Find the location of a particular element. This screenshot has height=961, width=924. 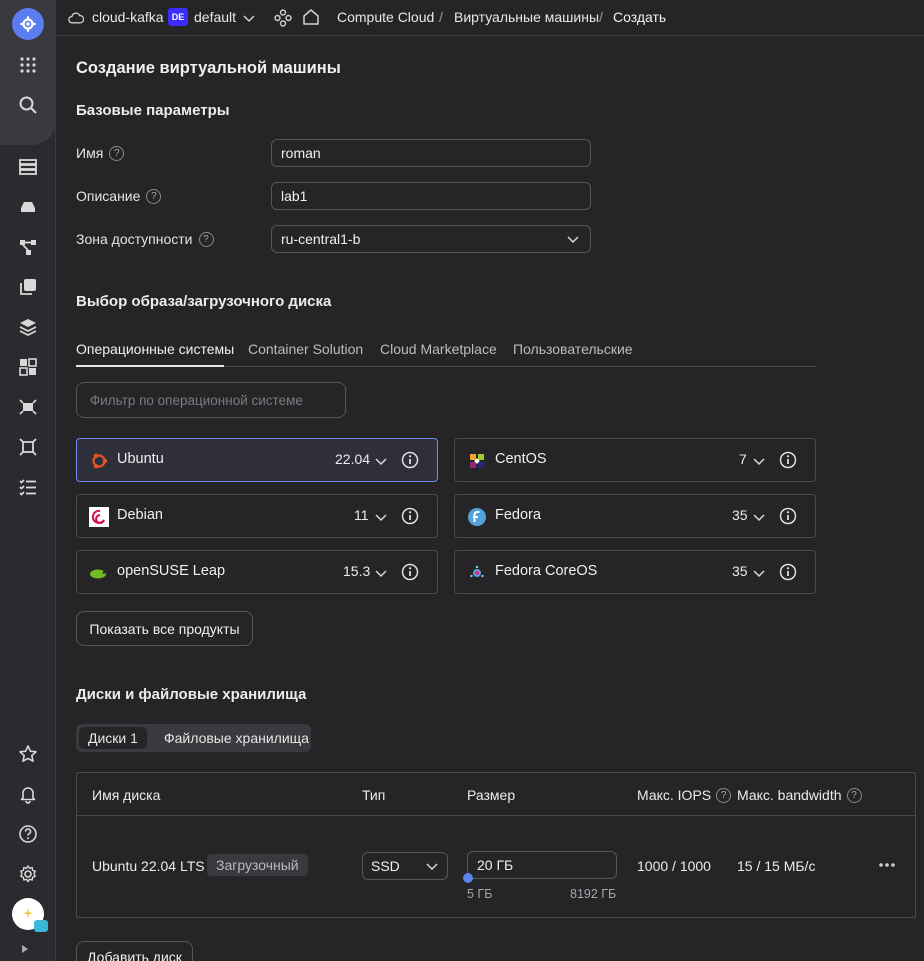

size-max: 8192 ГБ is located at coordinates (593, 894).